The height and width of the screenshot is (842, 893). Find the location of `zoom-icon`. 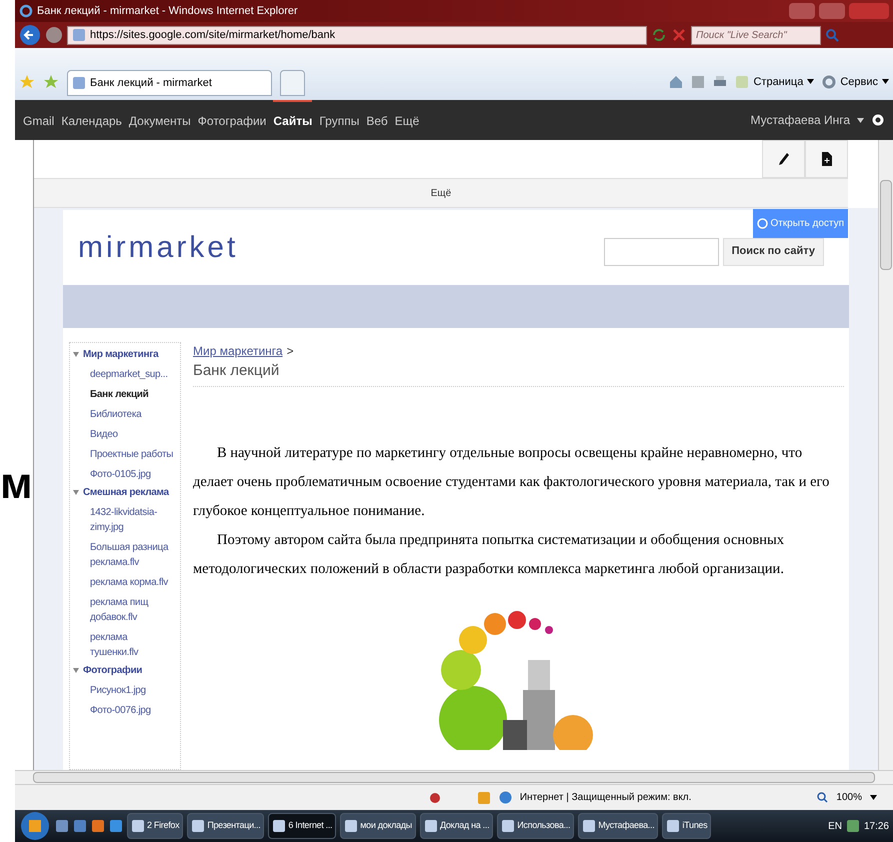

zoom-icon is located at coordinates (822, 797).